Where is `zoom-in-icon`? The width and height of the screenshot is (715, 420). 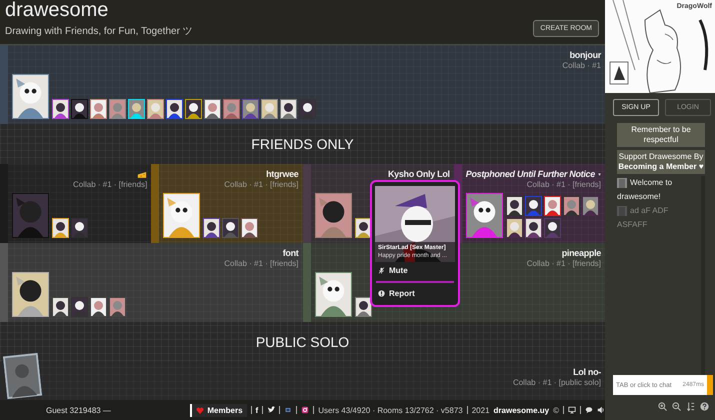
zoom-in-icon is located at coordinates (662, 406).